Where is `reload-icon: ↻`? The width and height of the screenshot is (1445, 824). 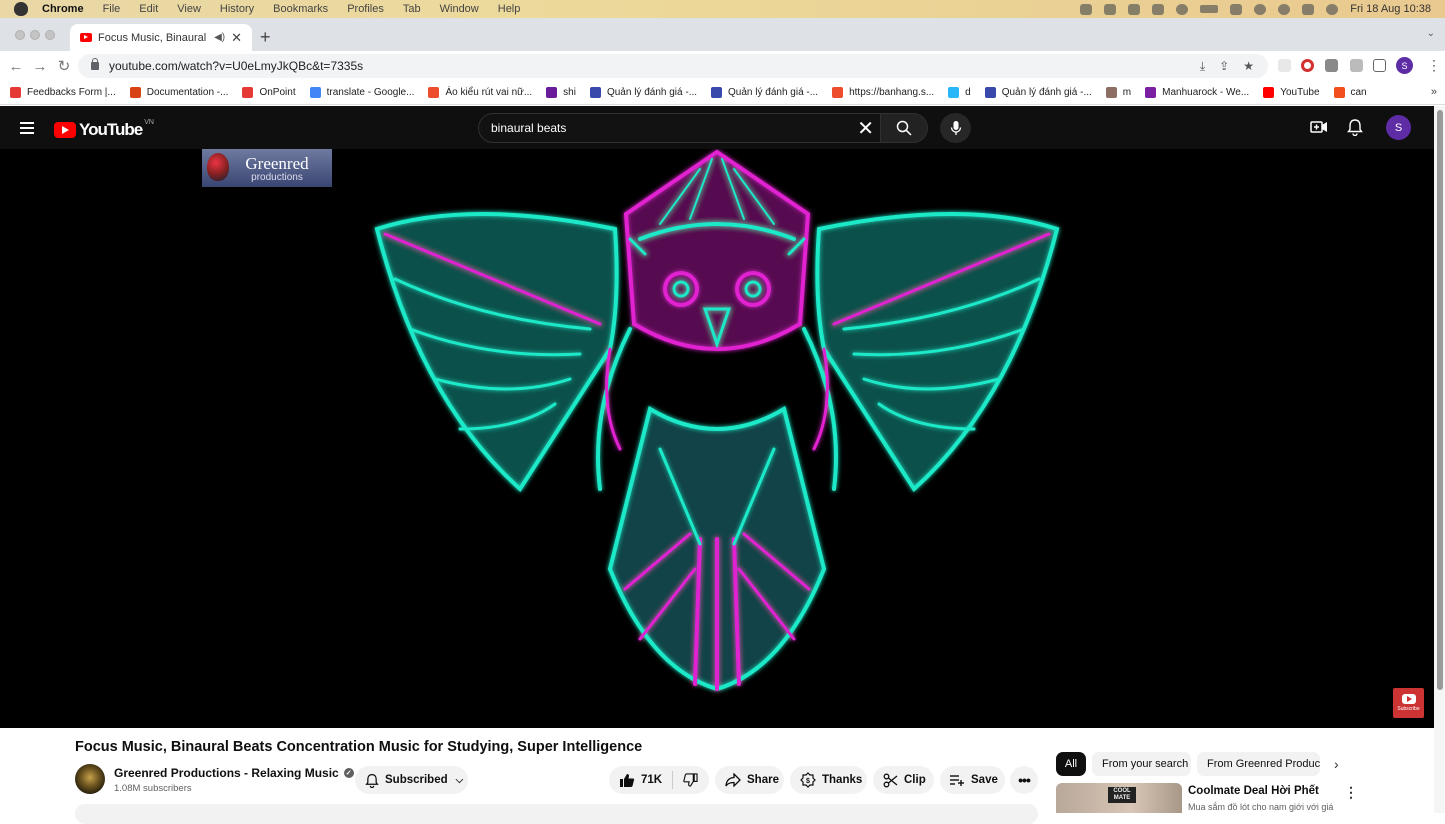 reload-icon: ↻ is located at coordinates (64, 66).